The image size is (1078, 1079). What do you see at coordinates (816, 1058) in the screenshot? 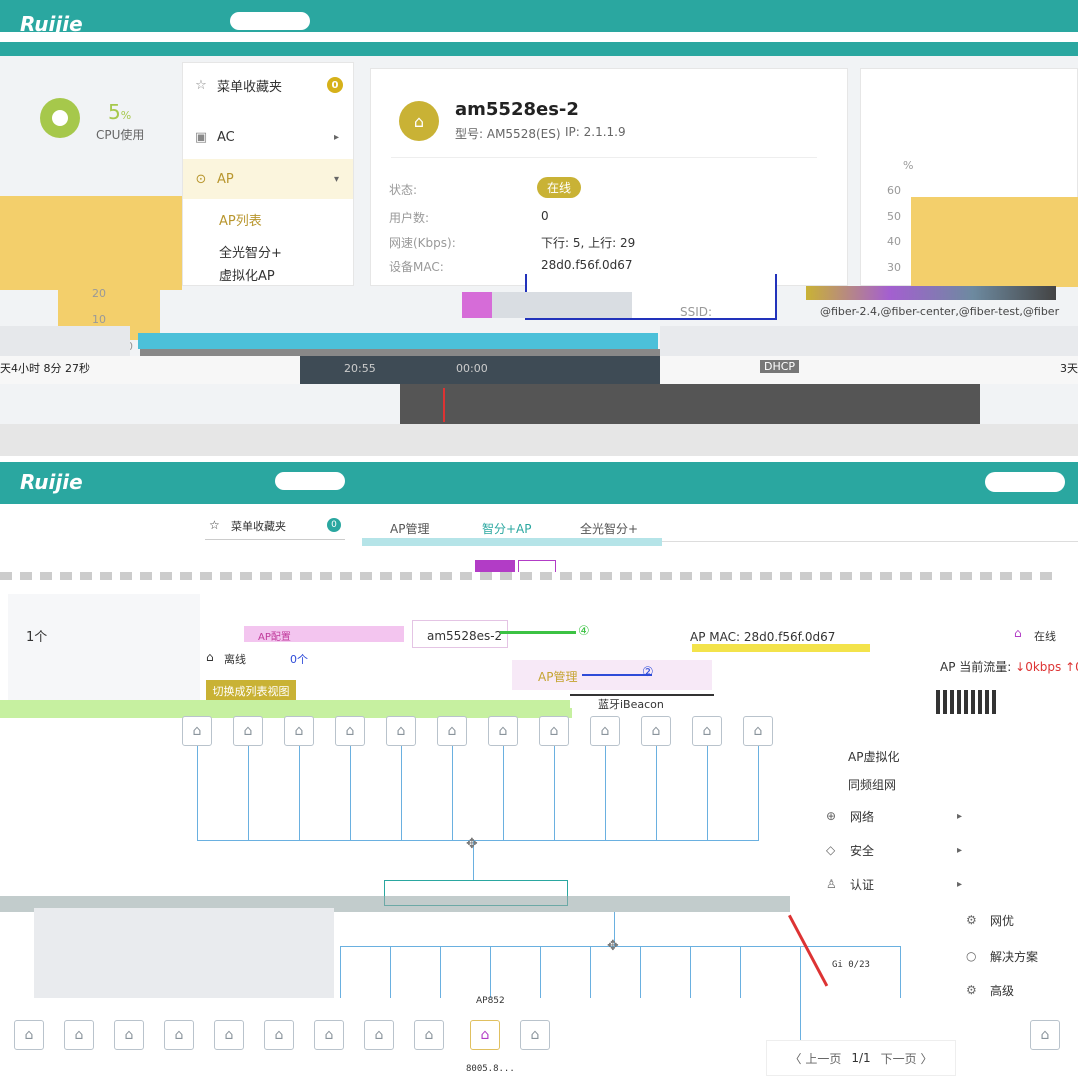
I see `pager-prev-button: 〈 上一页` at bounding box center [816, 1058].